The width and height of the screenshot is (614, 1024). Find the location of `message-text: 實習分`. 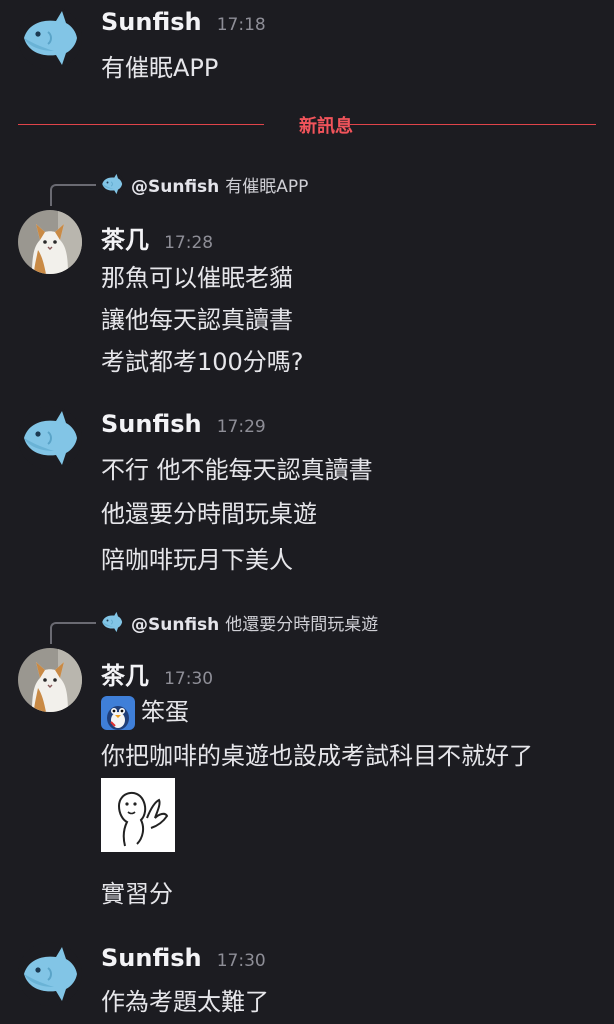

message-text: 實習分 is located at coordinates (137, 894).